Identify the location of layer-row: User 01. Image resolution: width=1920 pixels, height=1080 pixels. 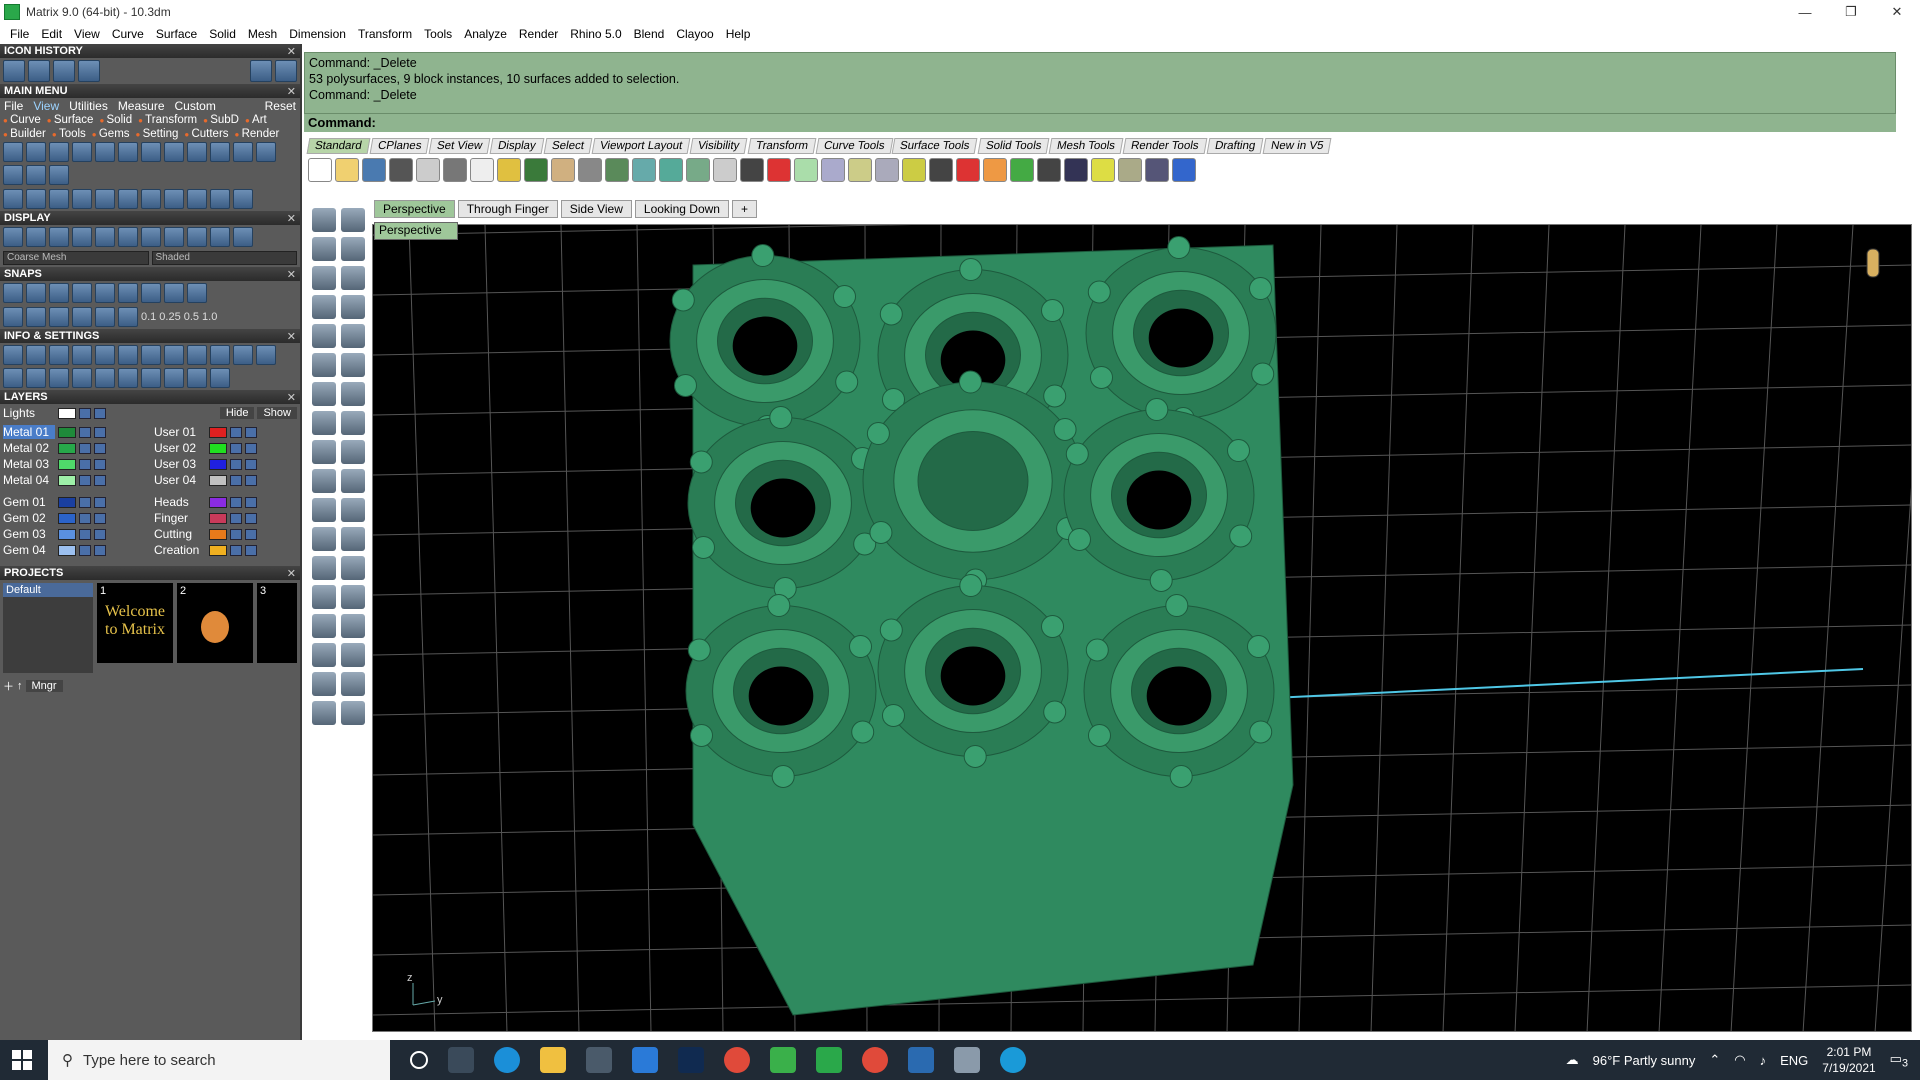
(225, 432).